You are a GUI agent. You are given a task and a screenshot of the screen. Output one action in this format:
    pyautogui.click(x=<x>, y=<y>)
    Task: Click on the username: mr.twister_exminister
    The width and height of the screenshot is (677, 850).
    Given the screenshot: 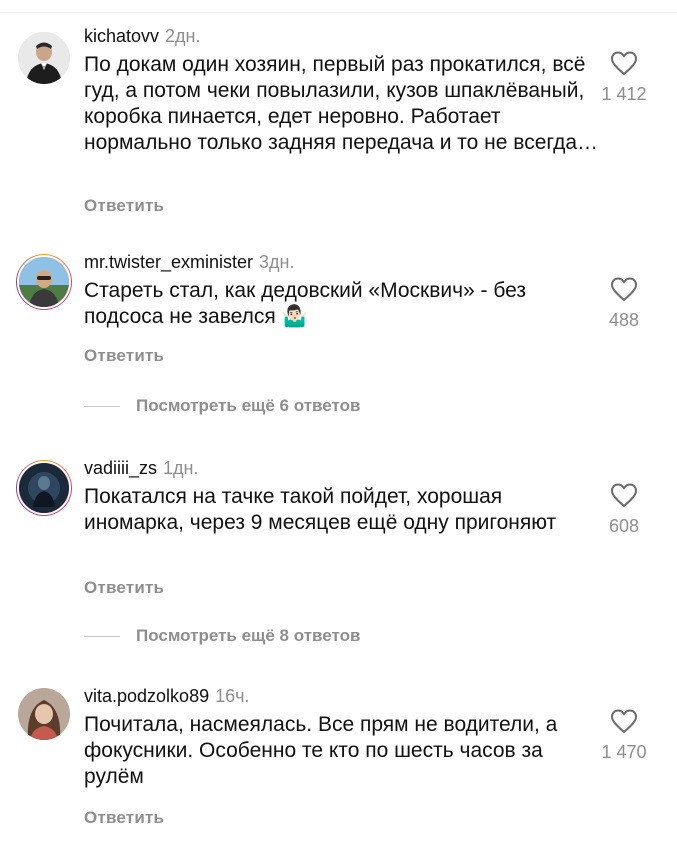 What is the action you would take?
    pyautogui.click(x=168, y=262)
    